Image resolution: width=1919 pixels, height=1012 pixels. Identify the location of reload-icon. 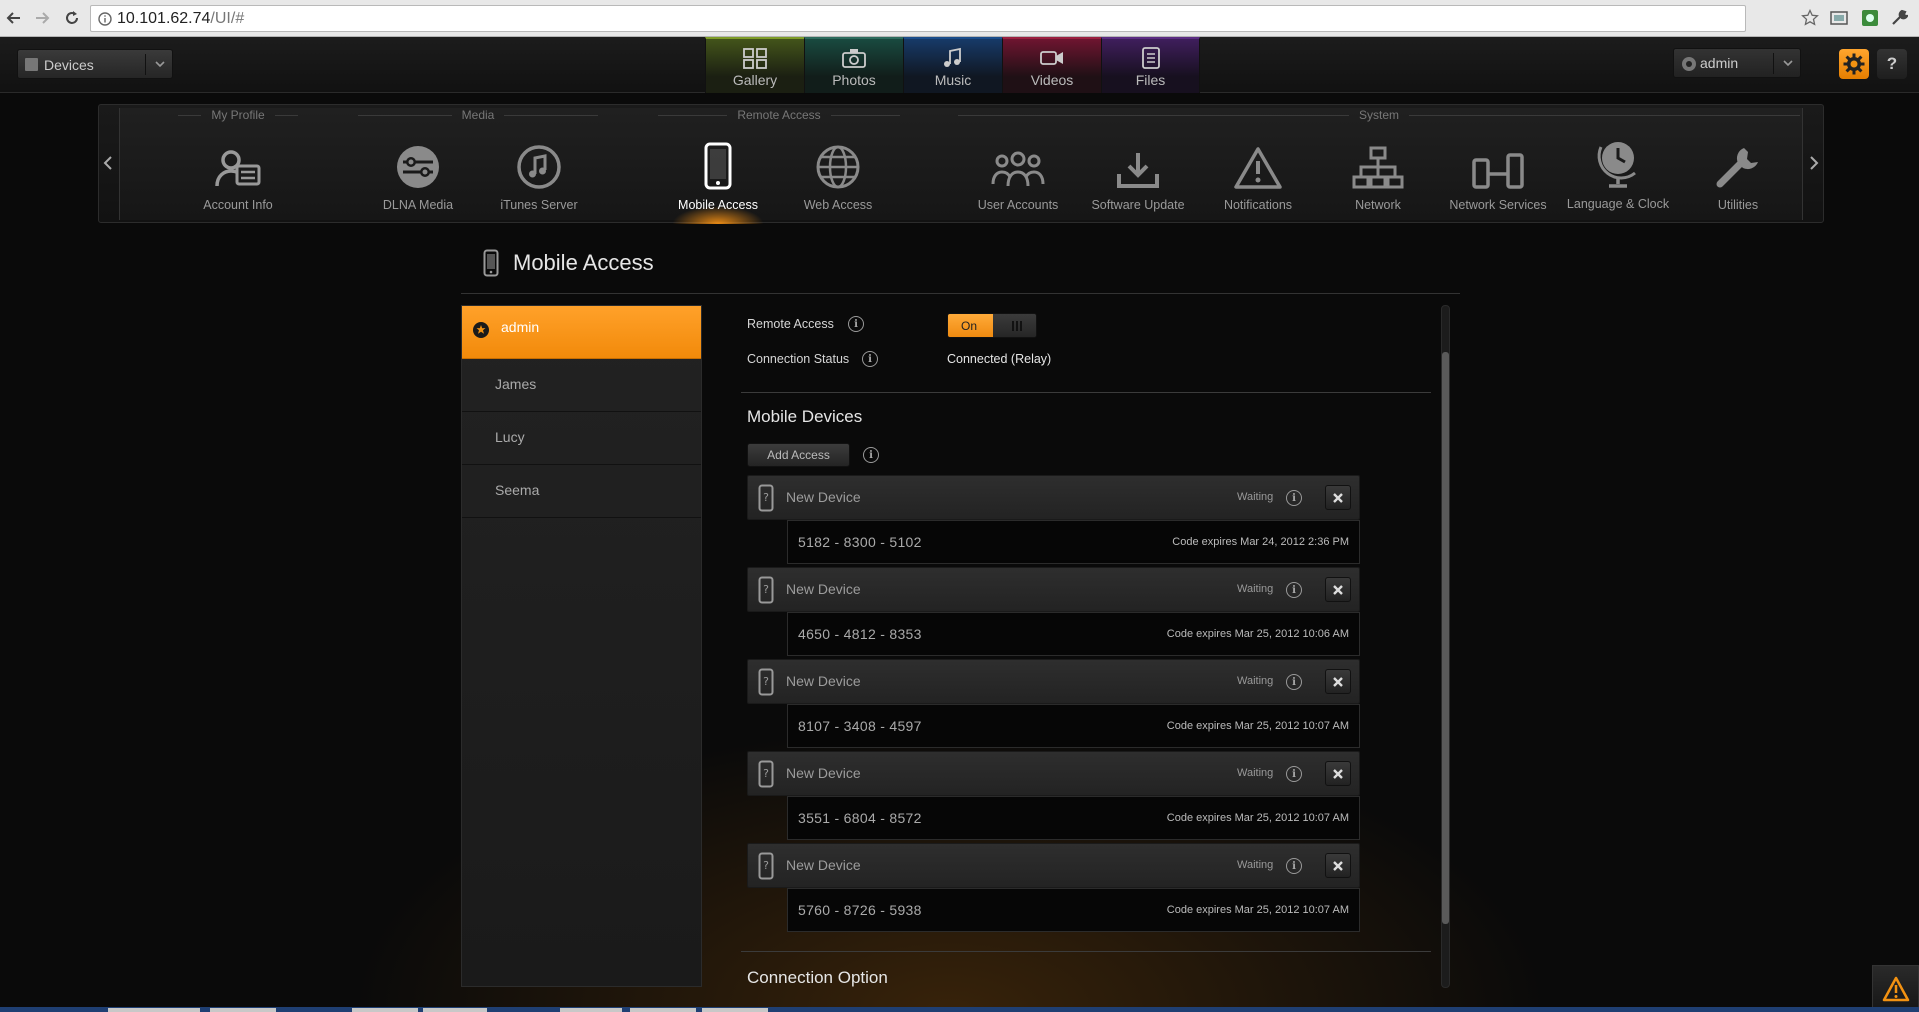
(72, 18).